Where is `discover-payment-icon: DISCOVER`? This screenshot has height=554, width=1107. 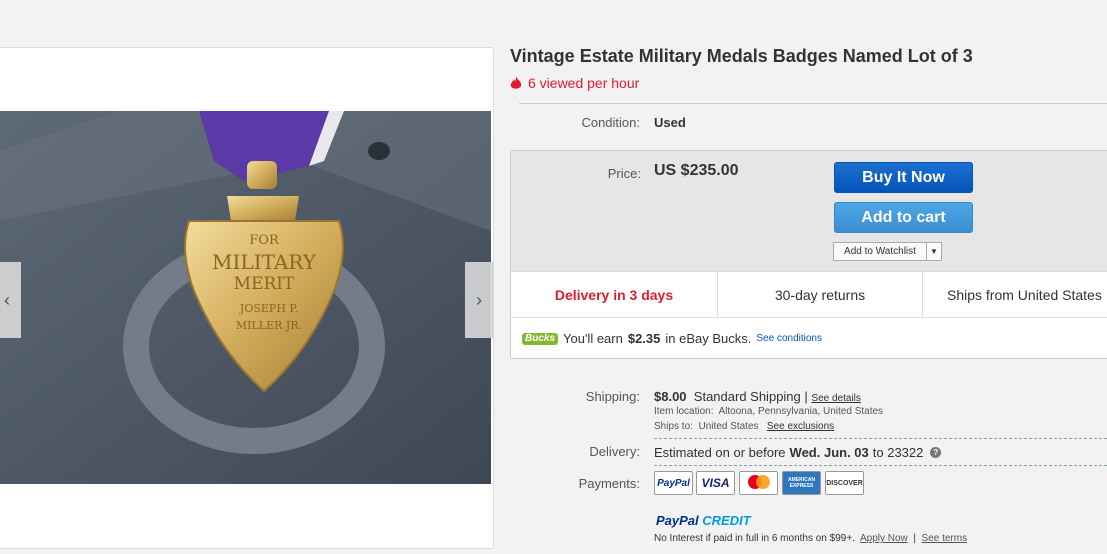 discover-payment-icon: DISCOVER is located at coordinates (844, 483).